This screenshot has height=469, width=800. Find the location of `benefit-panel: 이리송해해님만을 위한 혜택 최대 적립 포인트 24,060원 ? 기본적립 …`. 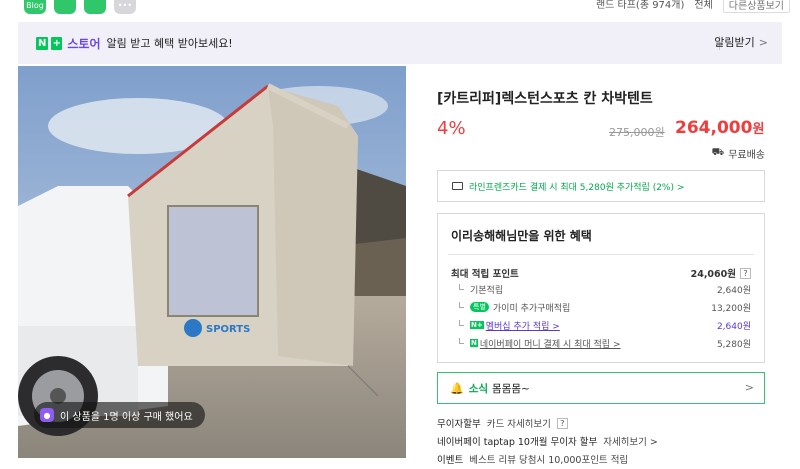

benefit-panel: 이리송해해님만을 위한 혜택 최대 적립 포인트 24,060원 ? 기본적립 … is located at coordinates (601, 288).